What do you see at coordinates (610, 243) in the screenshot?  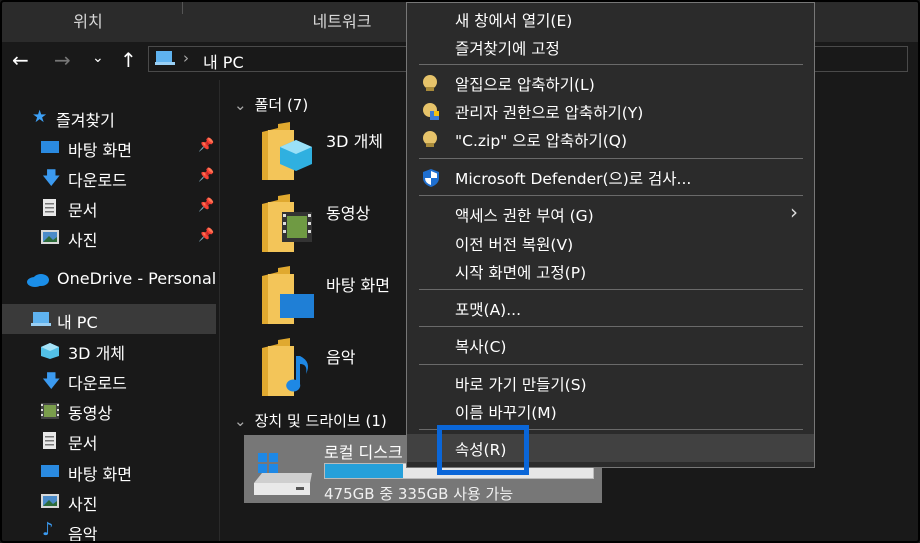 I see `menu-item-restore-previous: 이전 버전 복원(V)` at bounding box center [610, 243].